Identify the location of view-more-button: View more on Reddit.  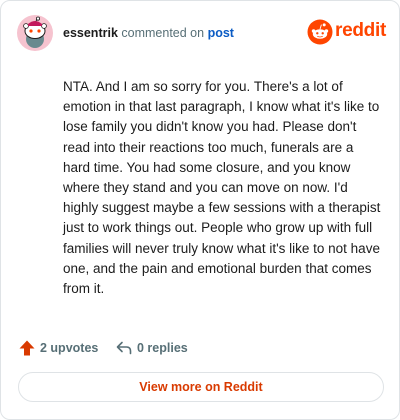
(201, 387).